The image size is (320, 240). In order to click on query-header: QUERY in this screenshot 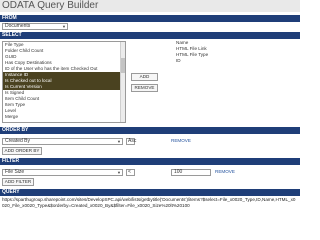, I will do `click(150, 192)`.